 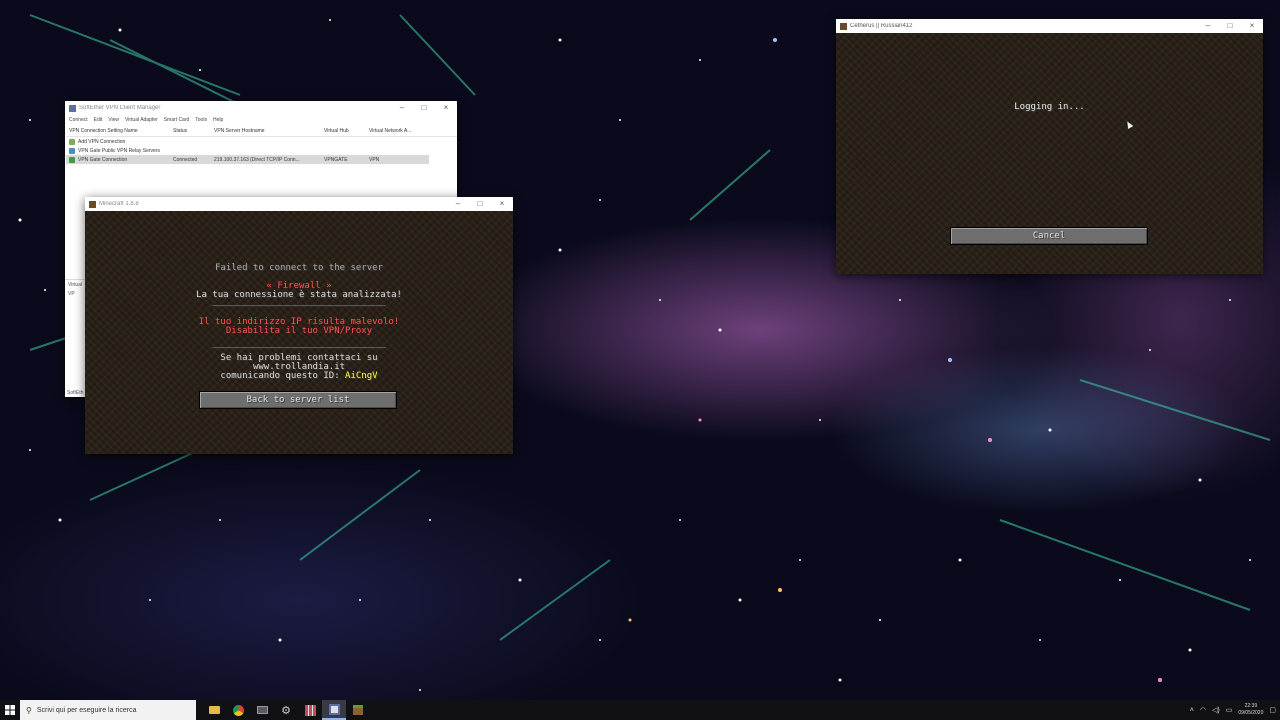 I want to click on id-prefix: comunicando questo ID:, so click(x=283, y=376).